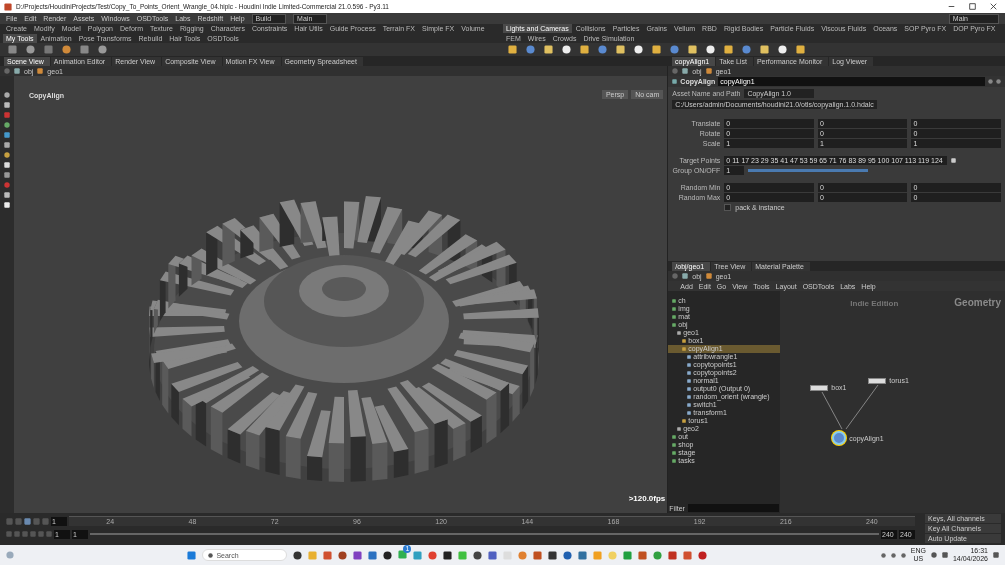 Image resolution: width=1005 pixels, height=565 pixels. What do you see at coordinates (10, 555) in the screenshot?
I see `weather-icon` at bounding box center [10, 555].